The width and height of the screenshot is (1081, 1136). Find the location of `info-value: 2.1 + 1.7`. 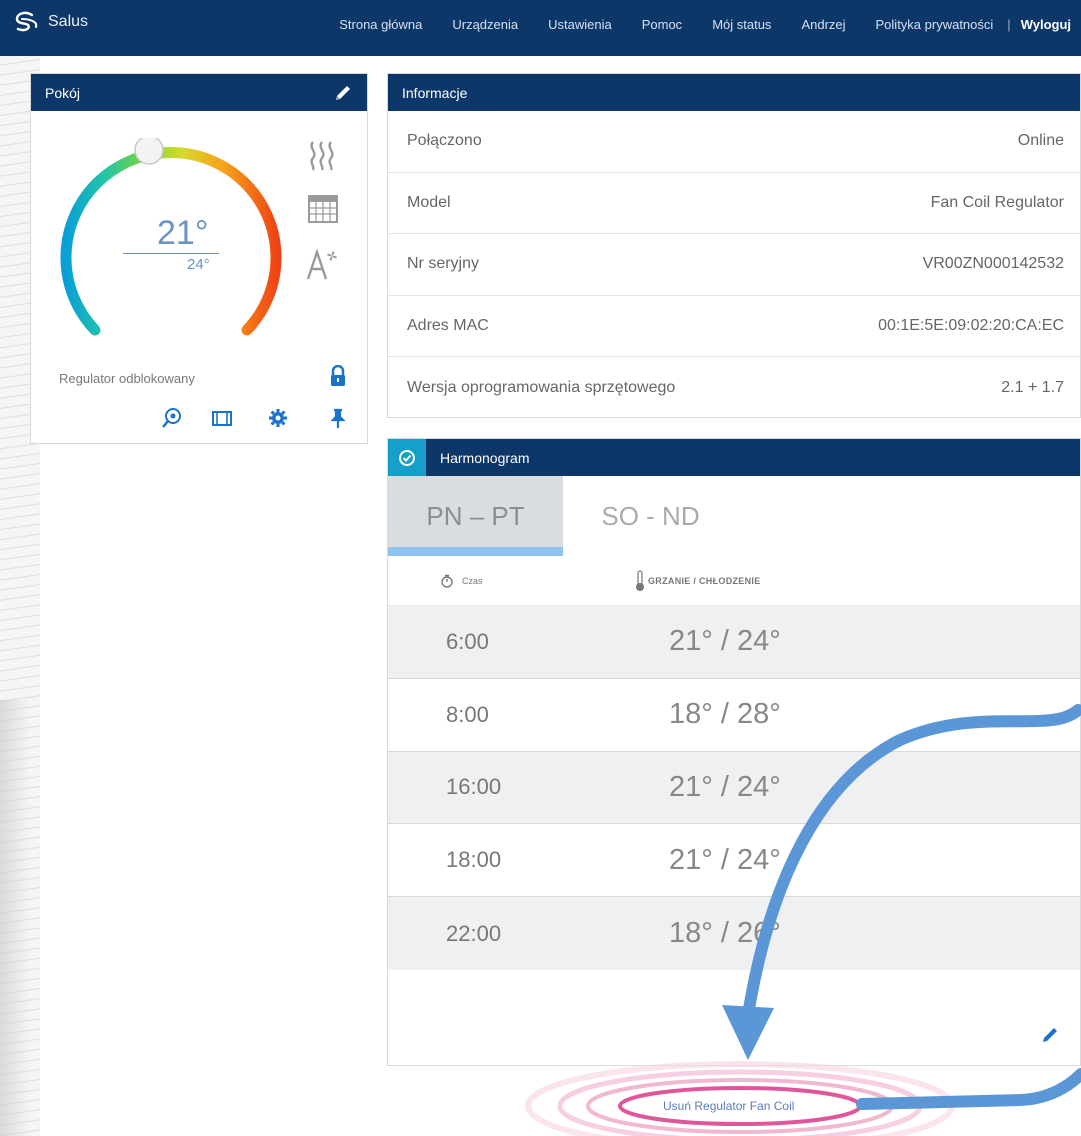

info-value: 2.1 + 1.7 is located at coordinates (1032, 388).